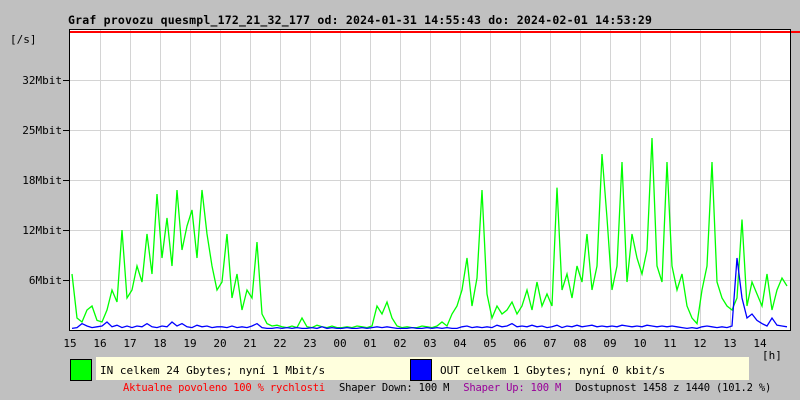  What do you see at coordinates (400, 343) in the screenshot?
I see `x-tick-label: 02` at bounding box center [400, 343].